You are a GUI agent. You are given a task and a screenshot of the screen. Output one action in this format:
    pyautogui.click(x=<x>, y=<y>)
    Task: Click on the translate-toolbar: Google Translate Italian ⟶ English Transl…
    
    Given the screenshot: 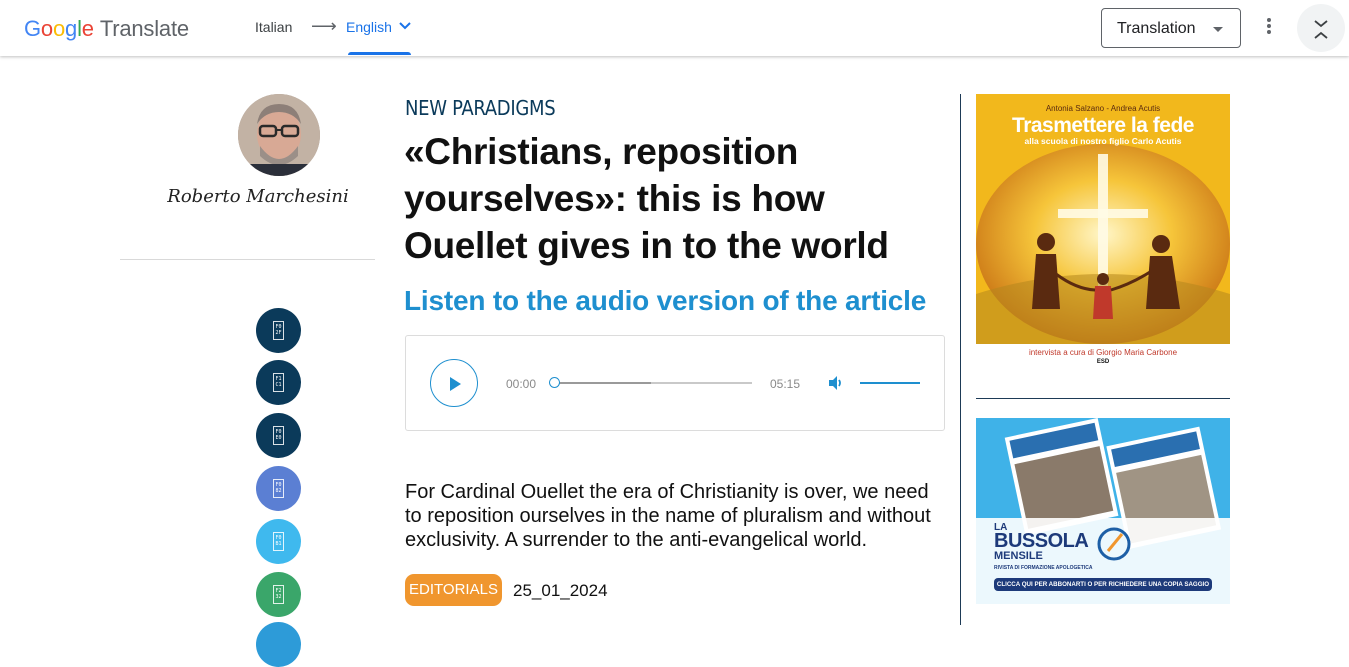 What is the action you would take?
    pyautogui.click(x=674, y=28)
    